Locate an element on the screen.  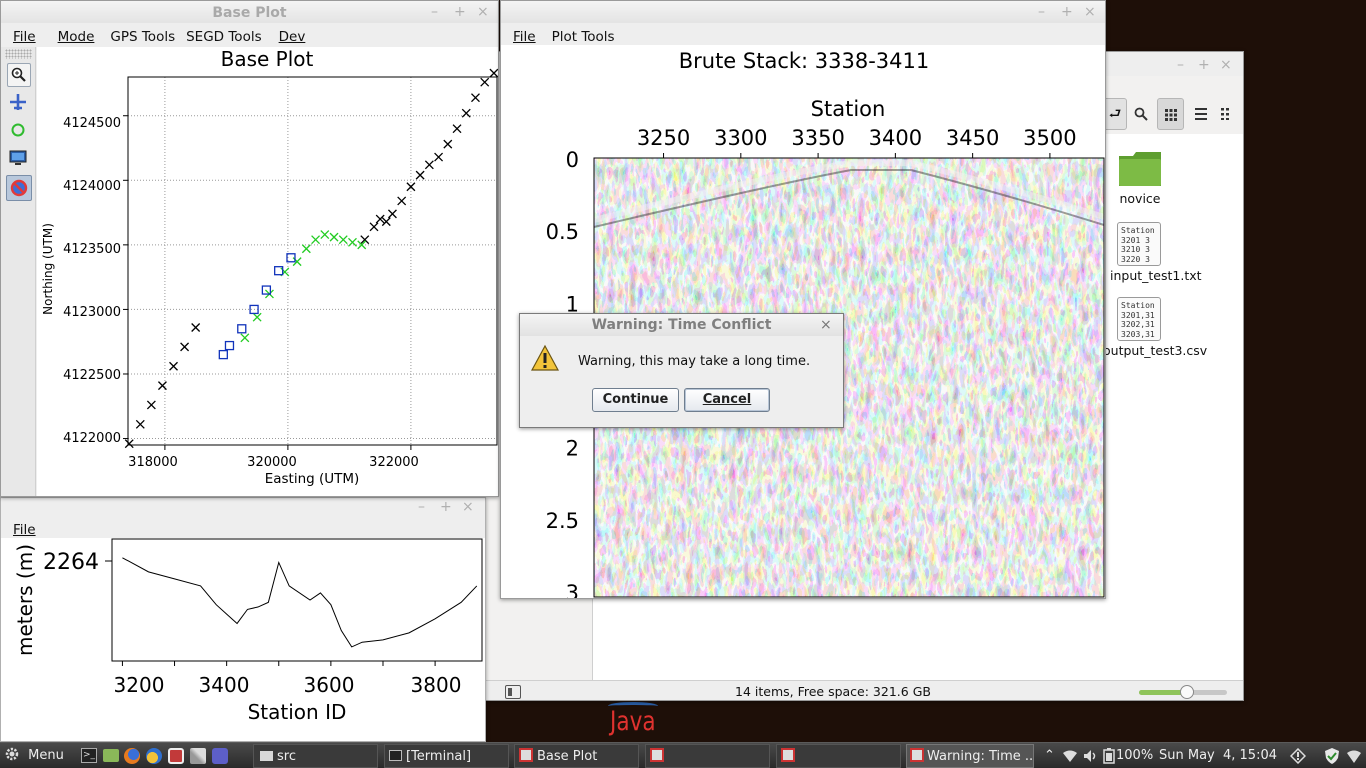
sidebar-toggle-button is located at coordinates (513, 692).